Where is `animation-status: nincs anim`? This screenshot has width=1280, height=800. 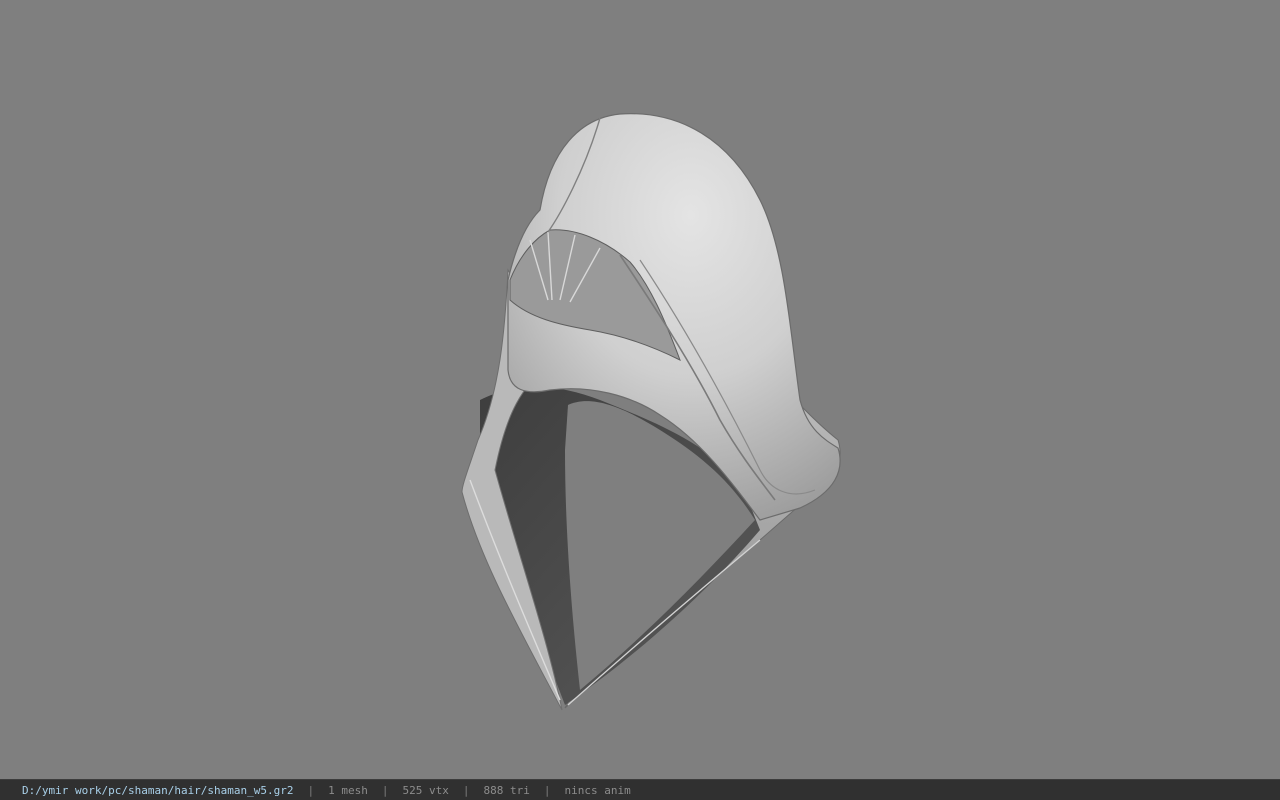 animation-status: nincs anim is located at coordinates (597, 790).